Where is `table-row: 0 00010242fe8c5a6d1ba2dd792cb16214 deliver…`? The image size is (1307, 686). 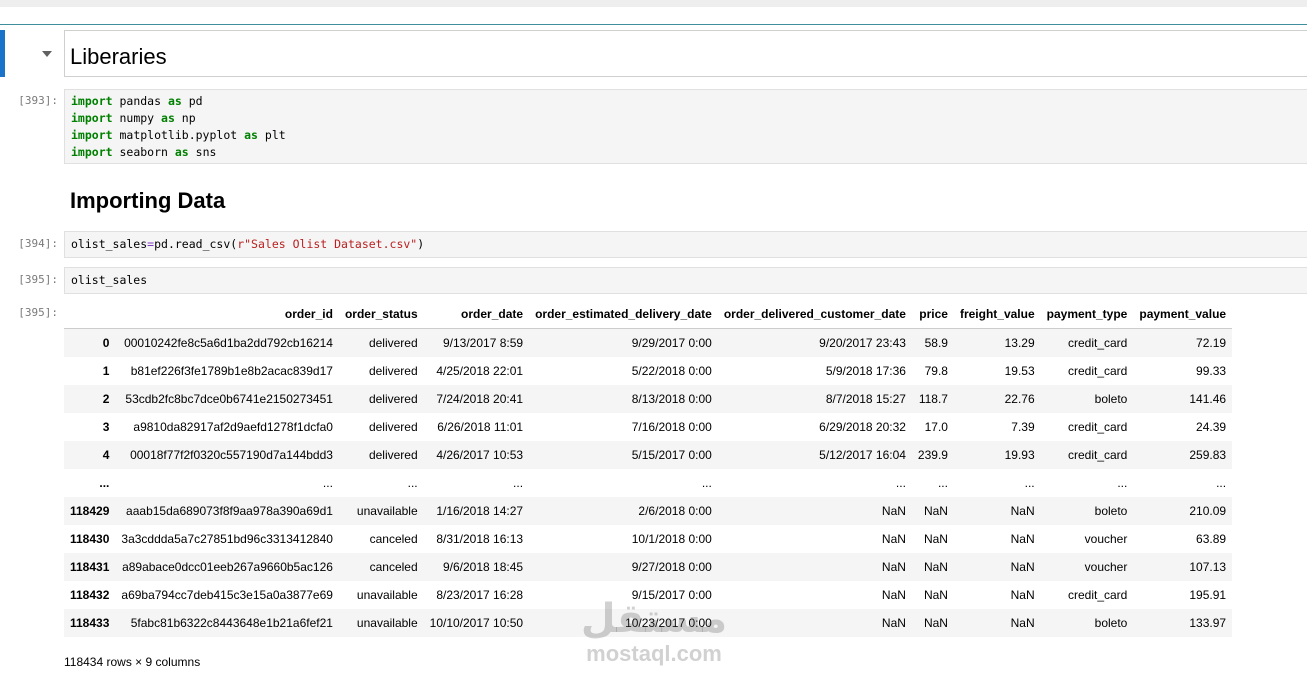 table-row: 0 00010242fe8c5a6d1ba2dd792cb16214 deliver… is located at coordinates (648, 342).